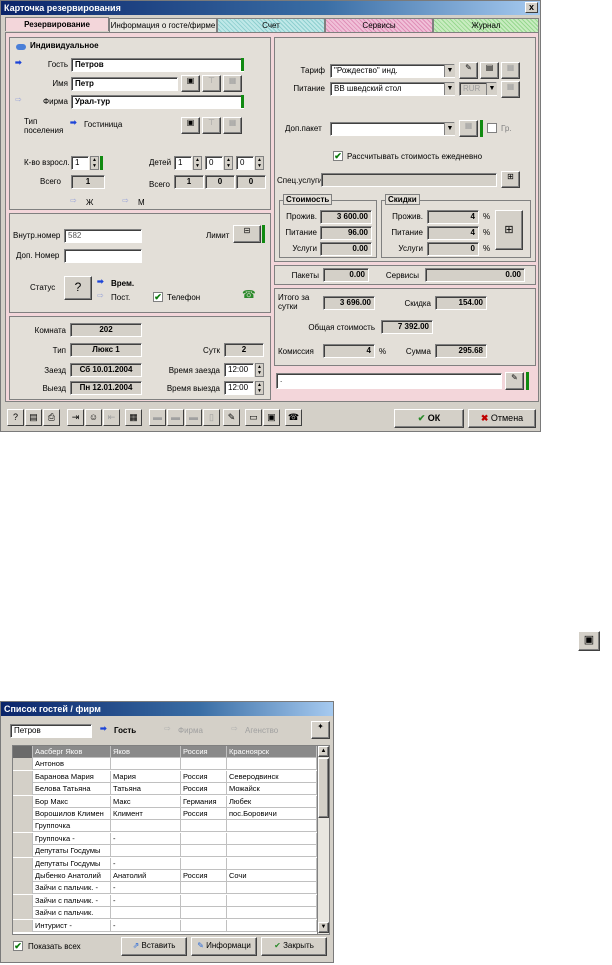 The width and height of the screenshot is (612, 965). I want to click on insert-button: ⇗ Вставить, so click(154, 946).